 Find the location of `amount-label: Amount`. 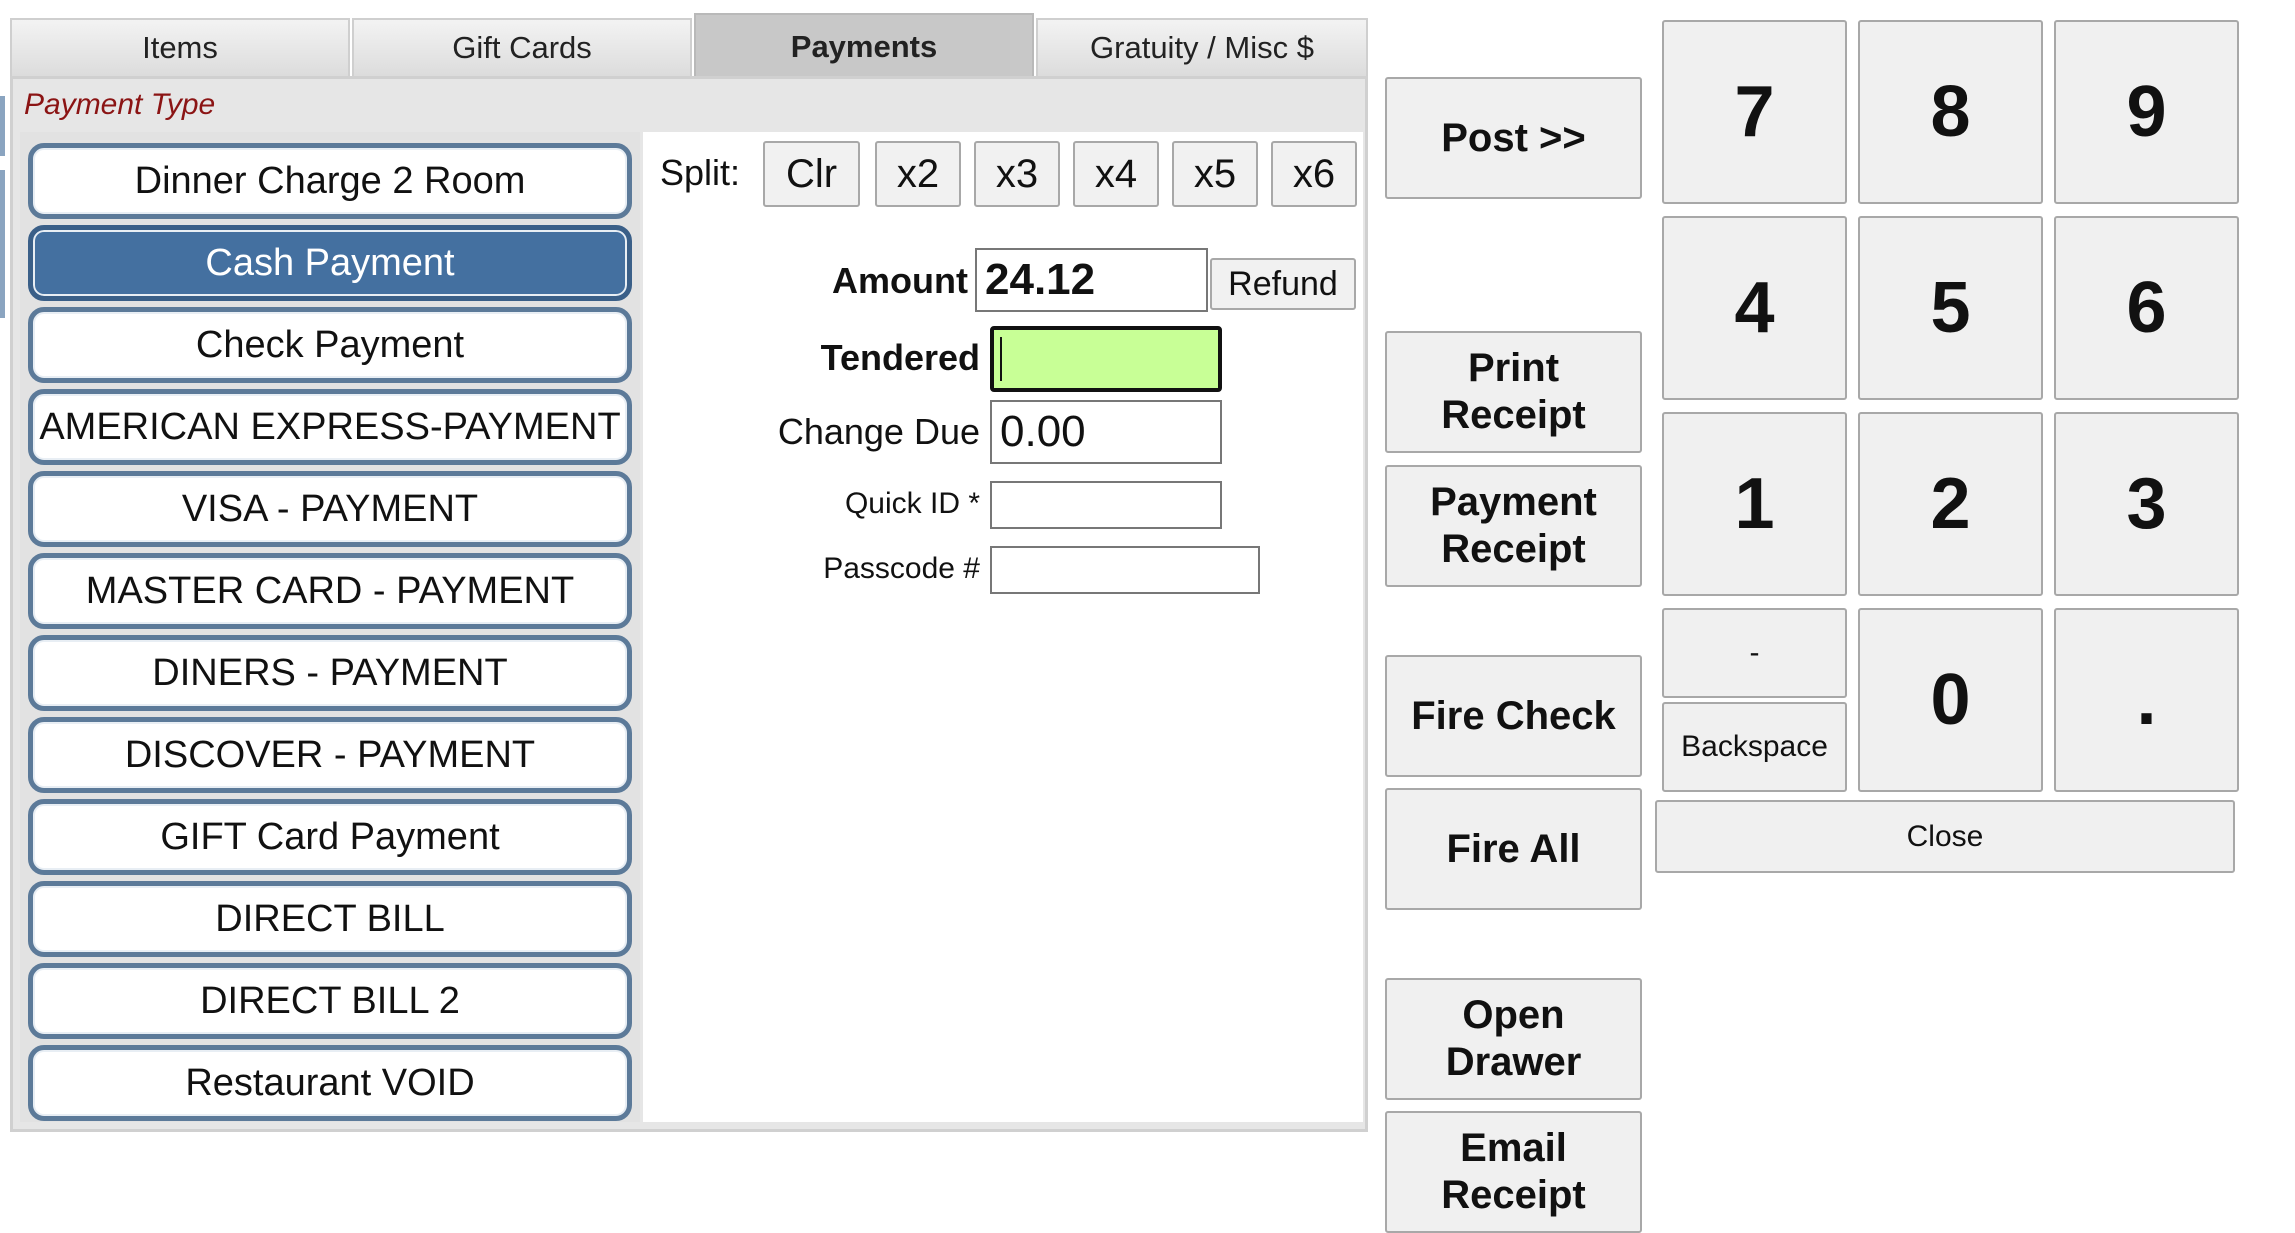

amount-label: Amount is located at coordinates (900, 280).